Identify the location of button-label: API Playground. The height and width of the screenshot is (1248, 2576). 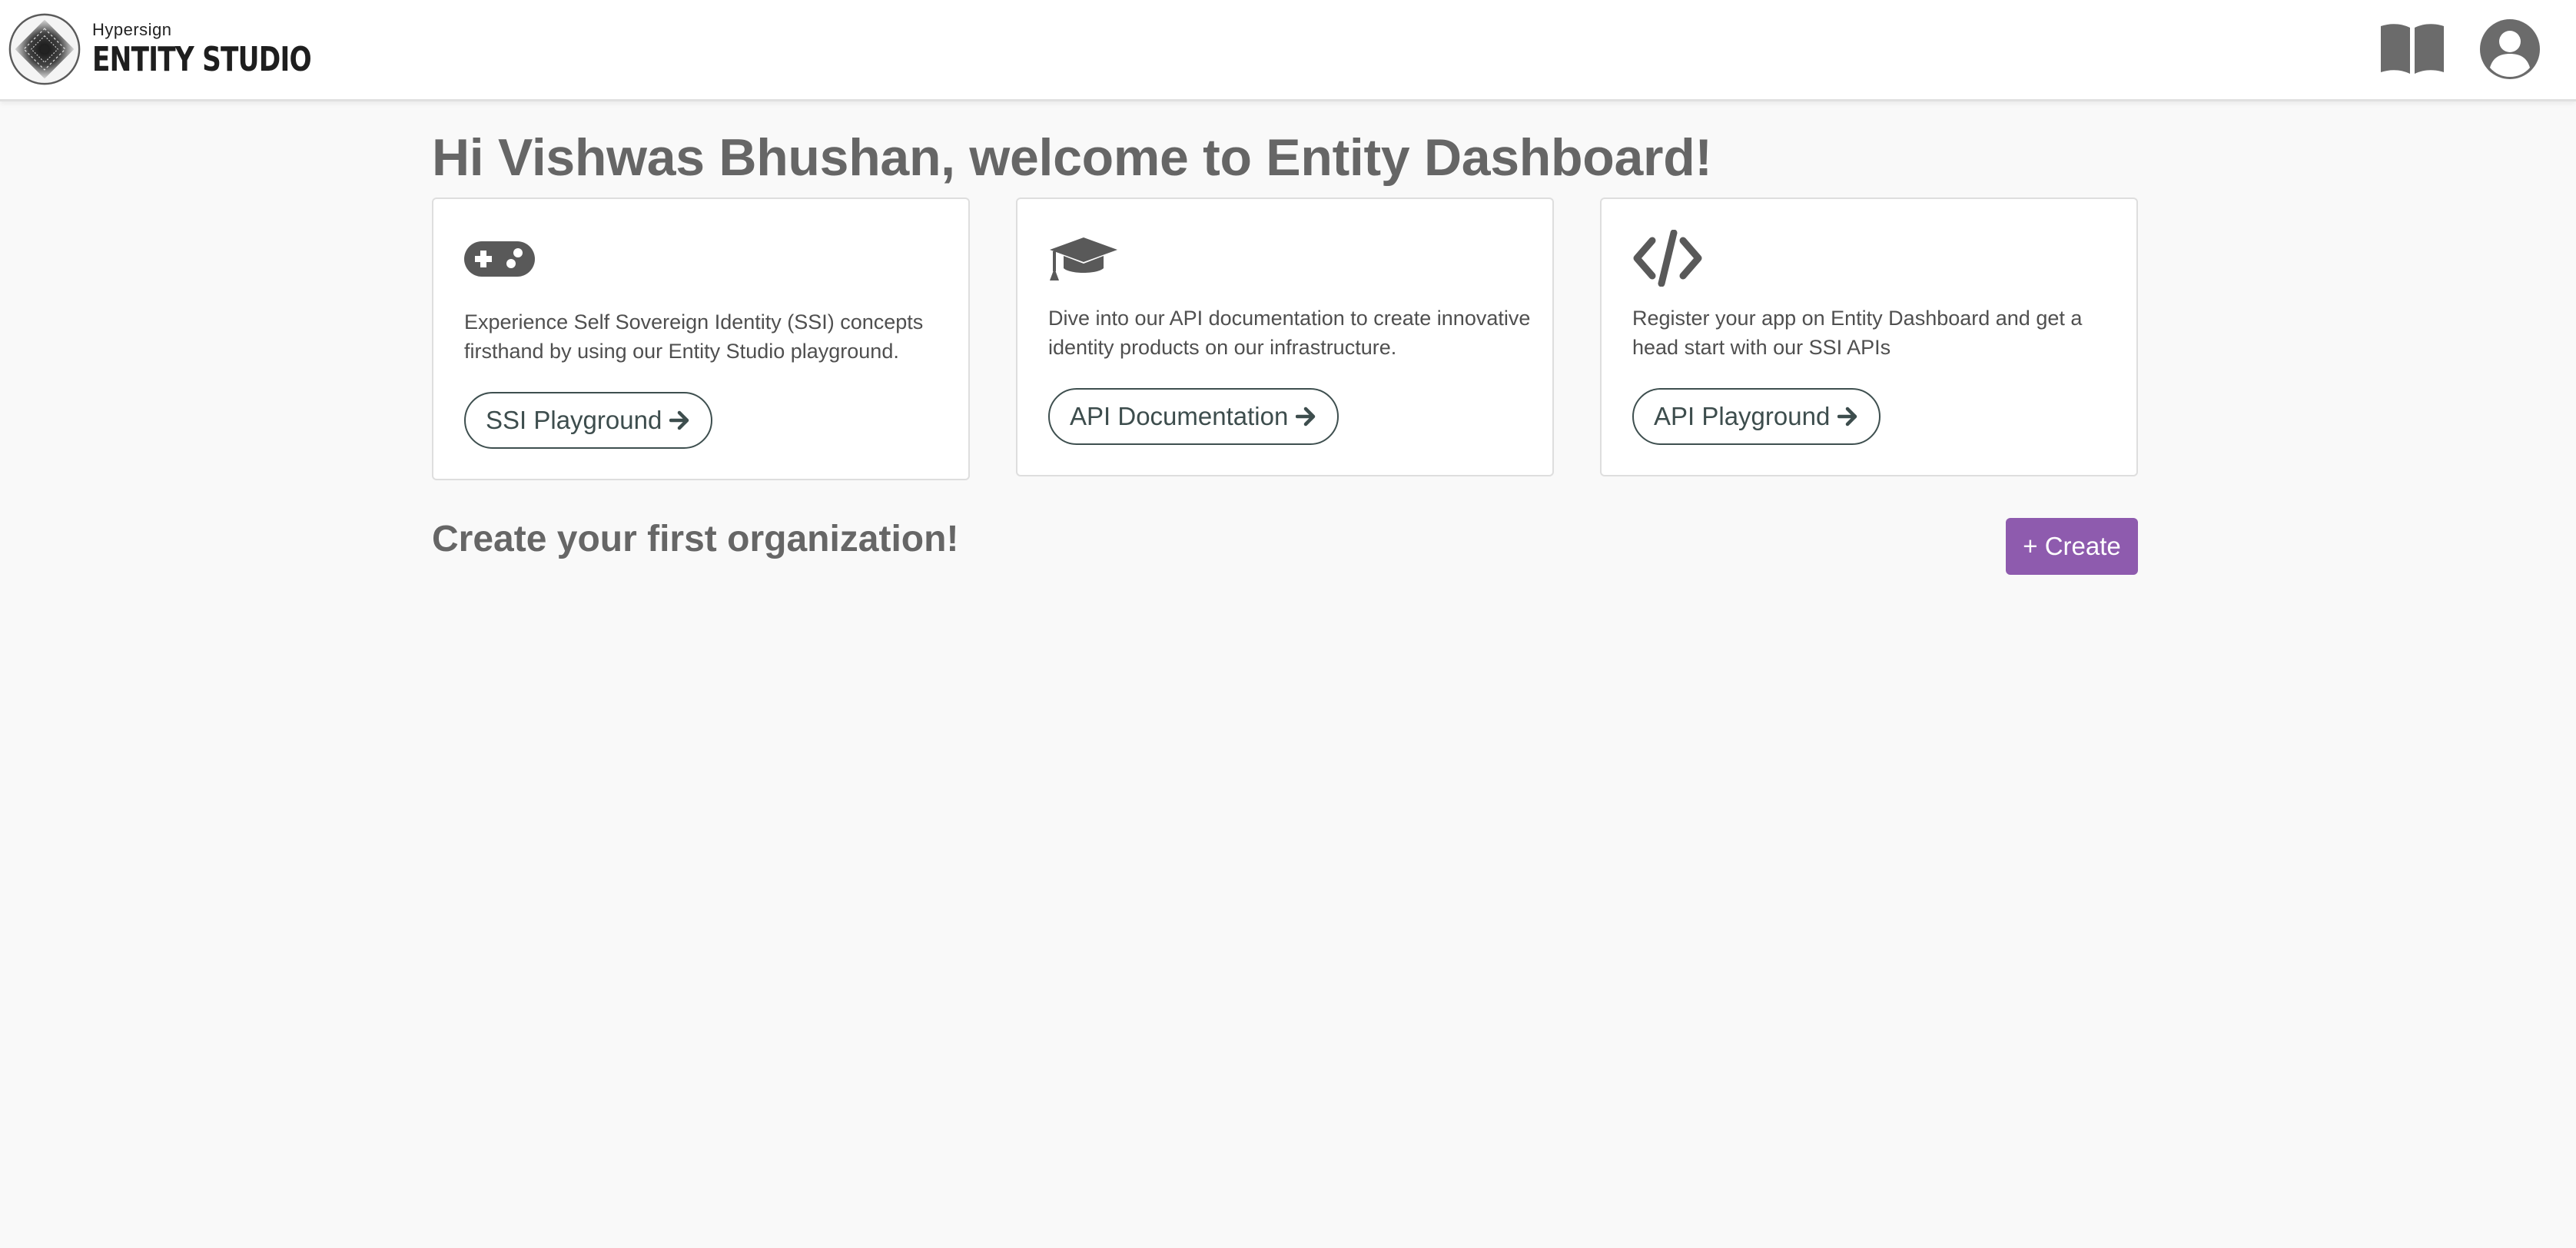
(1742, 416).